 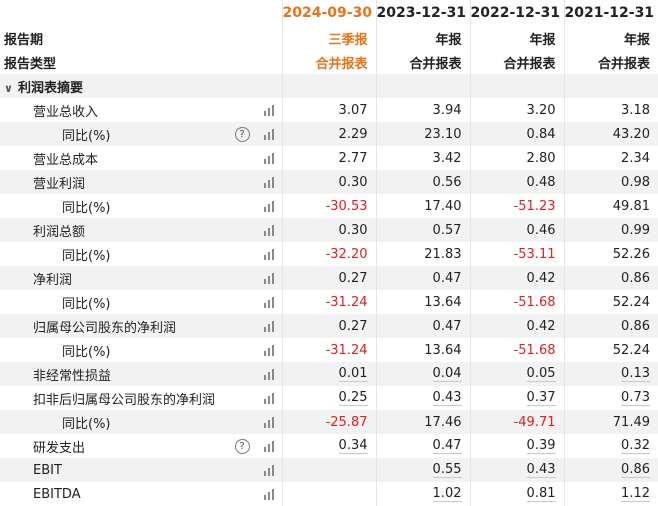 What do you see at coordinates (610, 206) in the screenshot?
I see `value-cell: 49.81` at bounding box center [610, 206].